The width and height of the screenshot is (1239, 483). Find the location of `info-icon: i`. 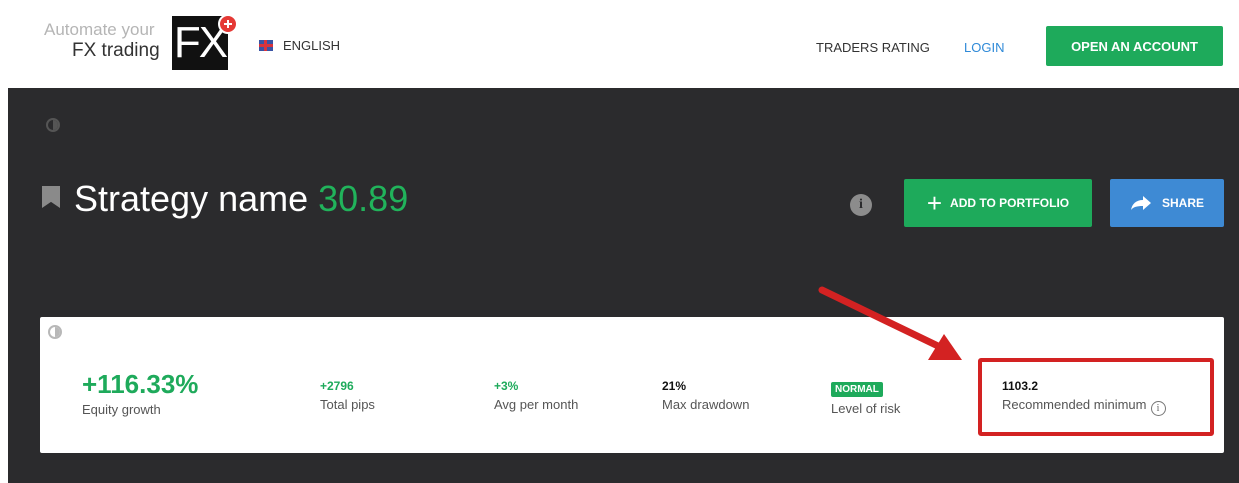

info-icon: i is located at coordinates (861, 205).